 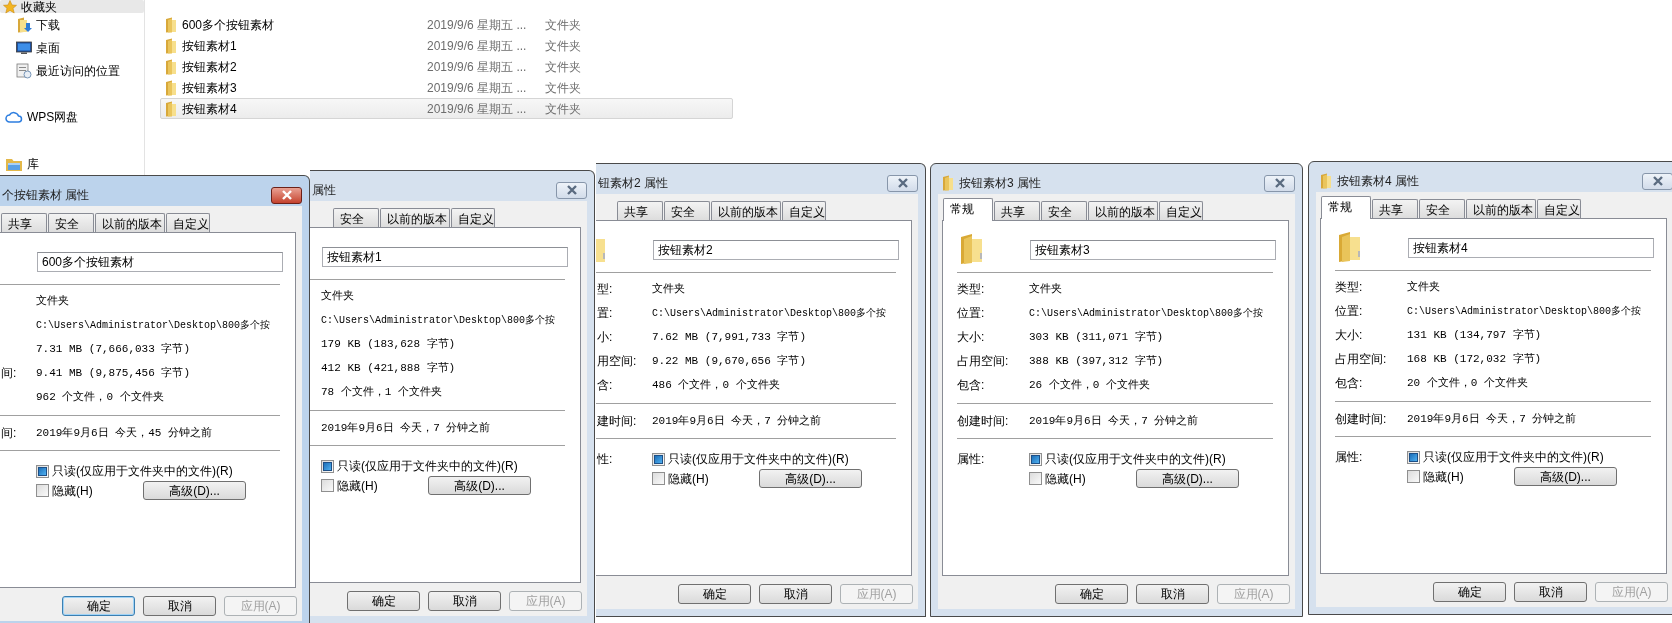 I want to click on sidebar-item: 桌面, so click(x=72, y=47).